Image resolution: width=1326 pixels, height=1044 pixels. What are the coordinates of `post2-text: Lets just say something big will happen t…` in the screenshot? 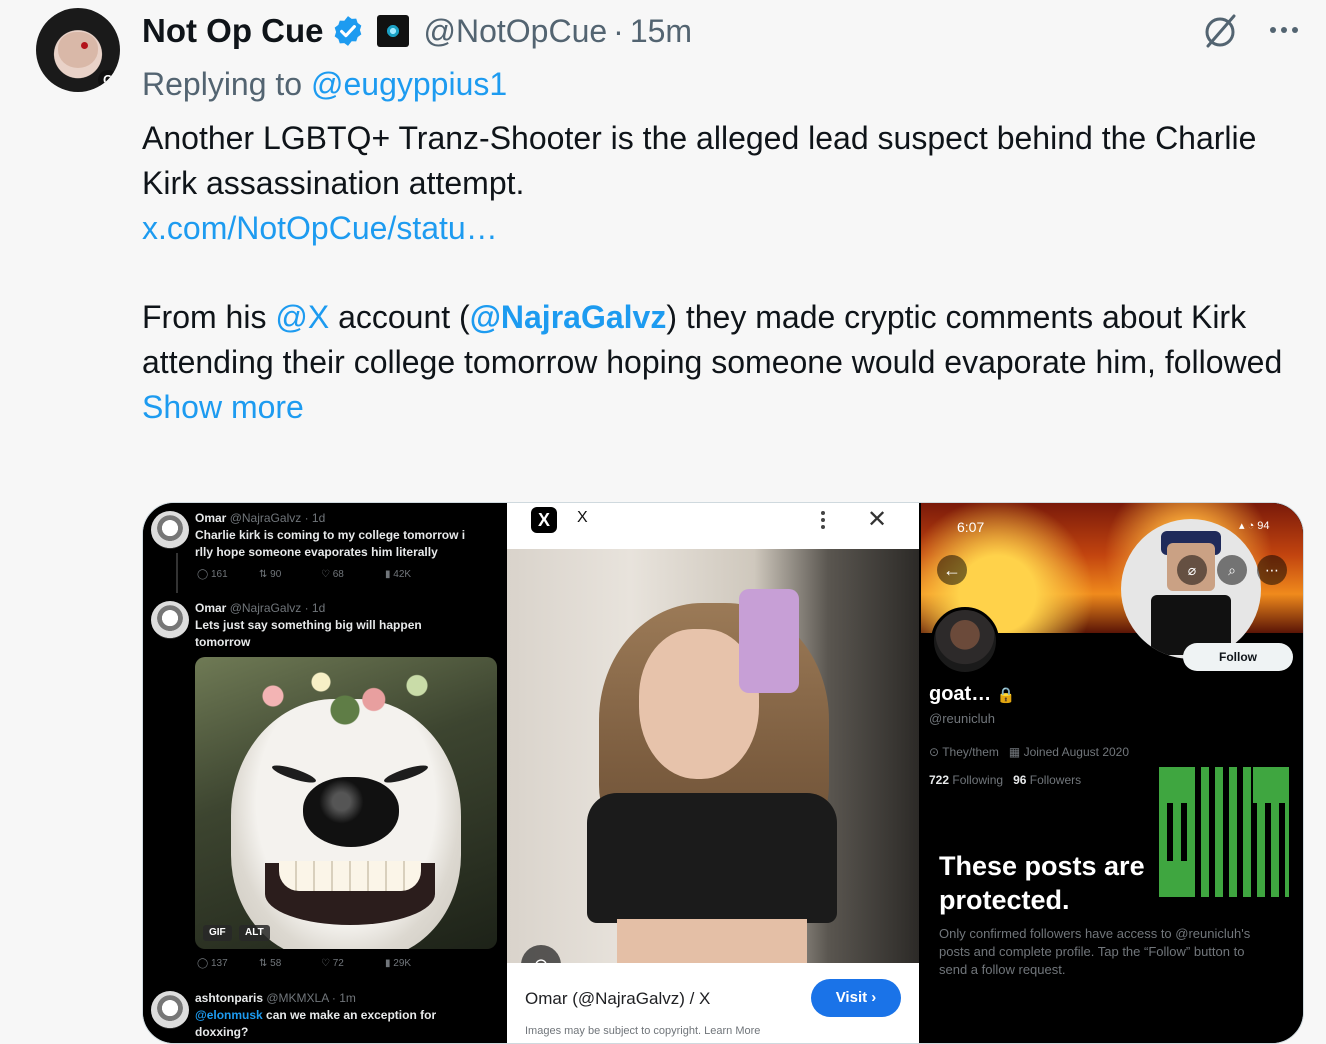 It's located at (308, 634).